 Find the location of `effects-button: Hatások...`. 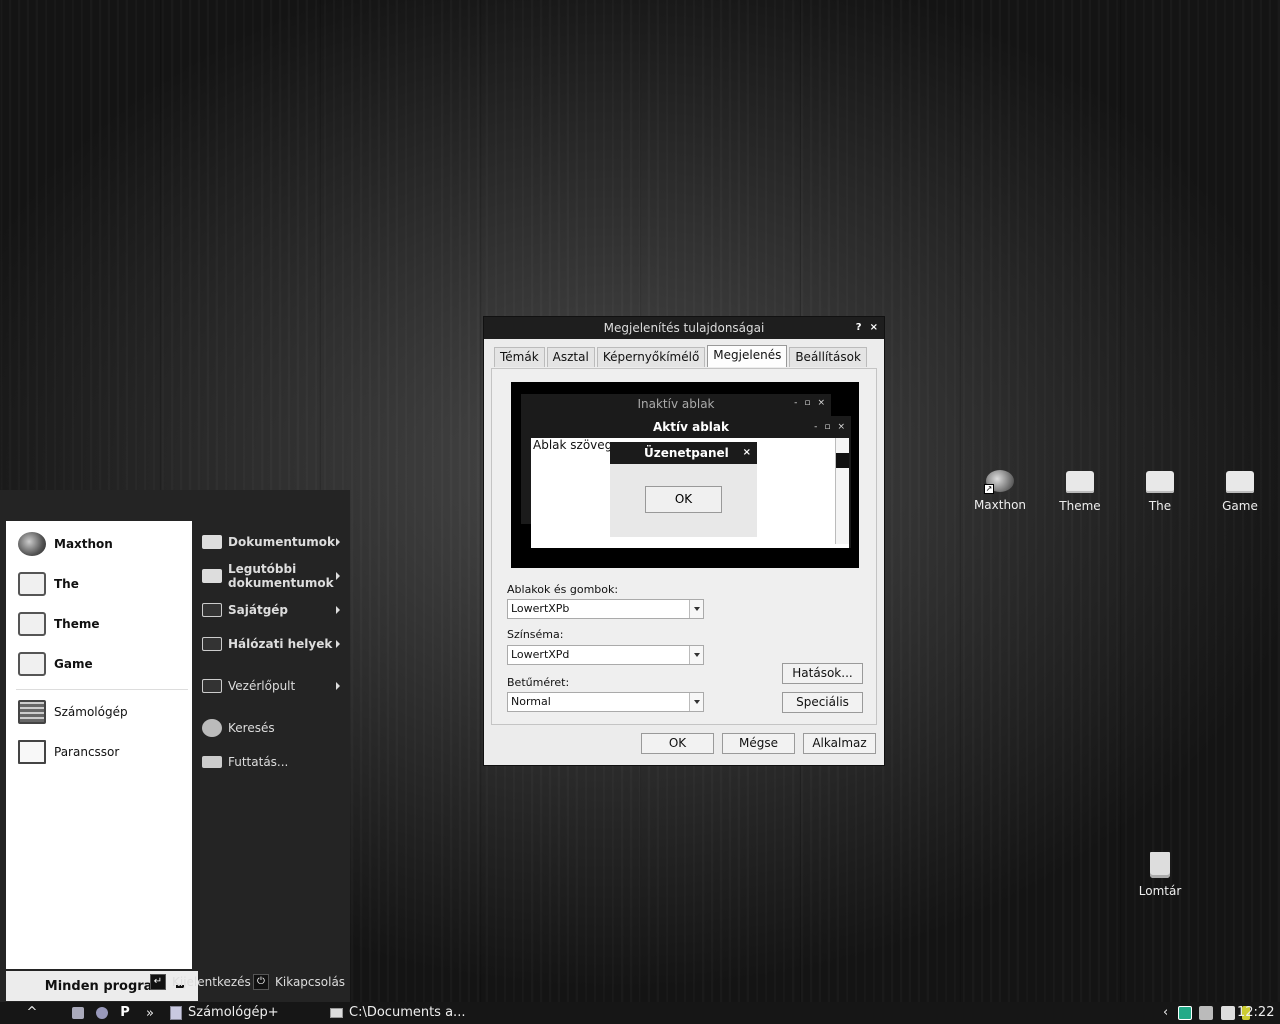

effects-button: Hatások... is located at coordinates (822, 673).